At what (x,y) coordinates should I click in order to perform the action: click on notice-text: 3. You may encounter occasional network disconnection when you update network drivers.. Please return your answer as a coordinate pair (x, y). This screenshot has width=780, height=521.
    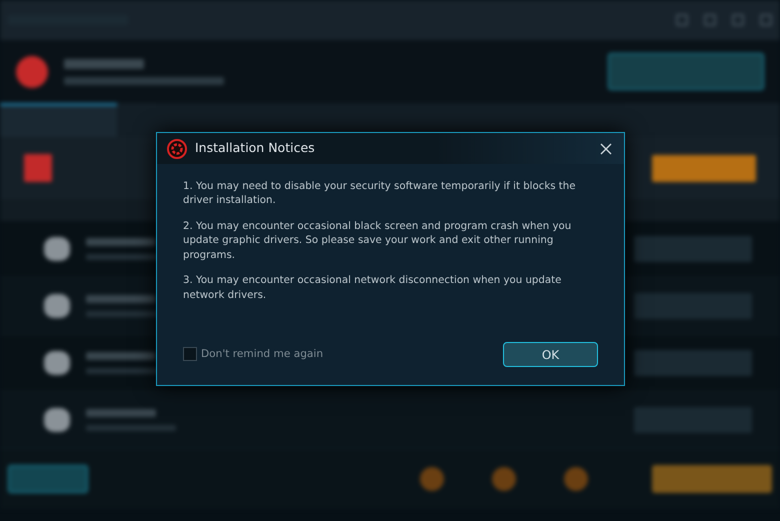
    Looking at the image, I should click on (372, 288).